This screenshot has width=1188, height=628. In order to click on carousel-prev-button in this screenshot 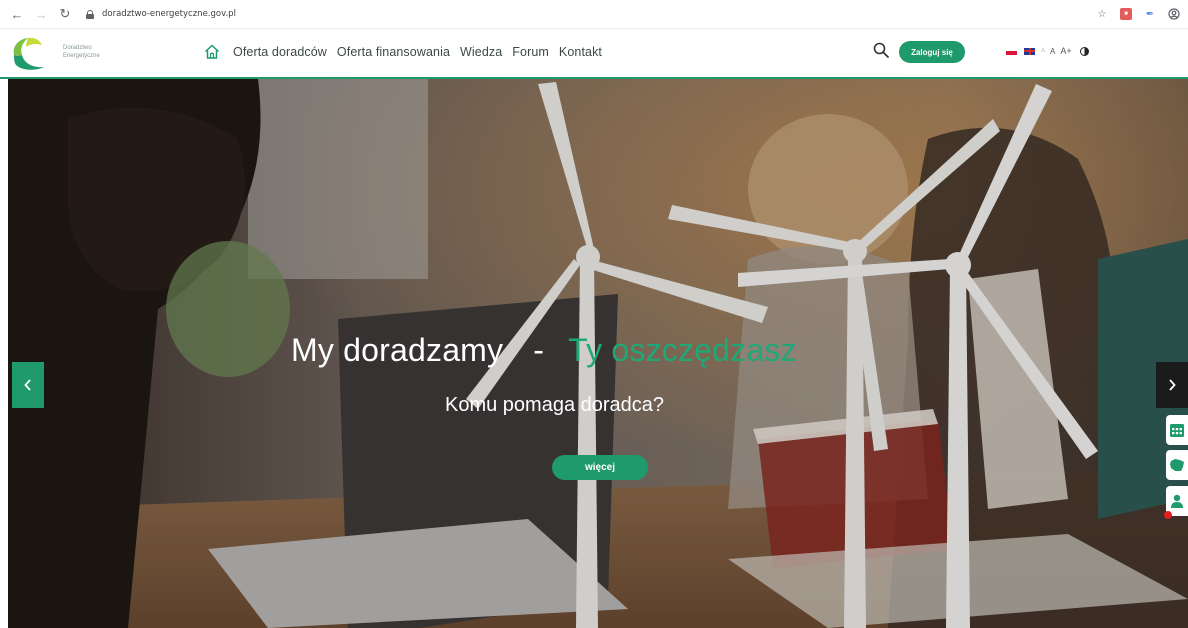, I will do `click(28, 385)`.